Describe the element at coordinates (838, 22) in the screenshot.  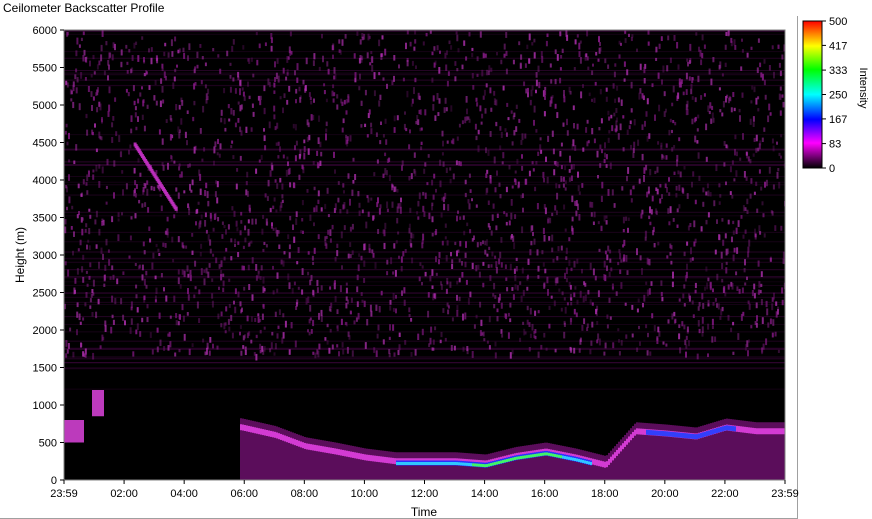
I see `colorbar-tick-label: 500` at that location.